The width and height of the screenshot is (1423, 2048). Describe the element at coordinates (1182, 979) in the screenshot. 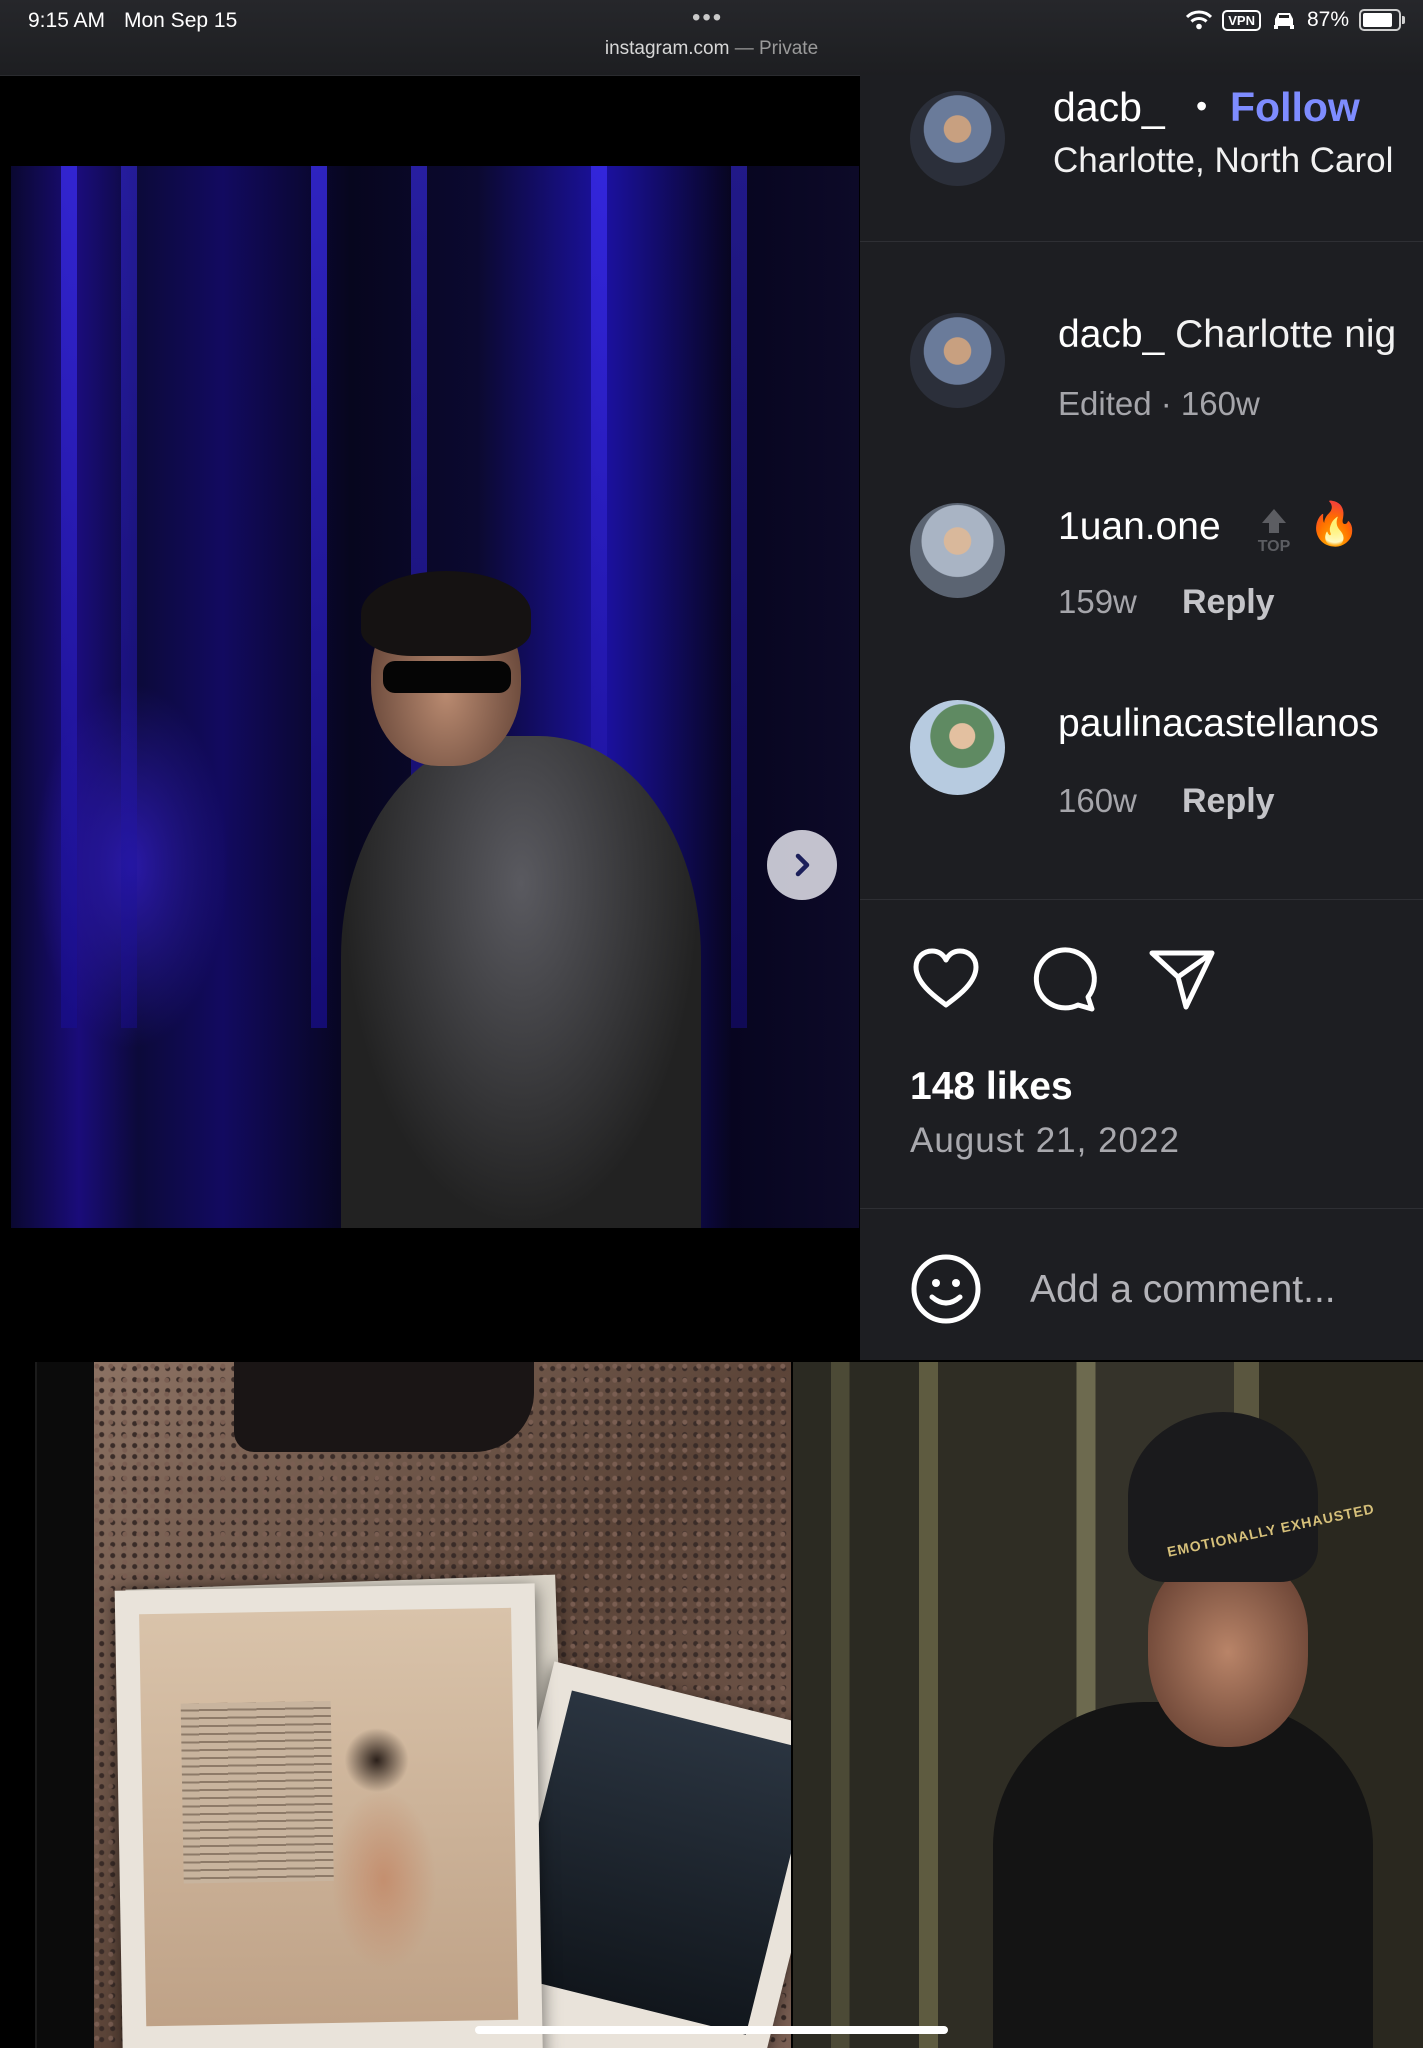

I see `share-icon` at that location.